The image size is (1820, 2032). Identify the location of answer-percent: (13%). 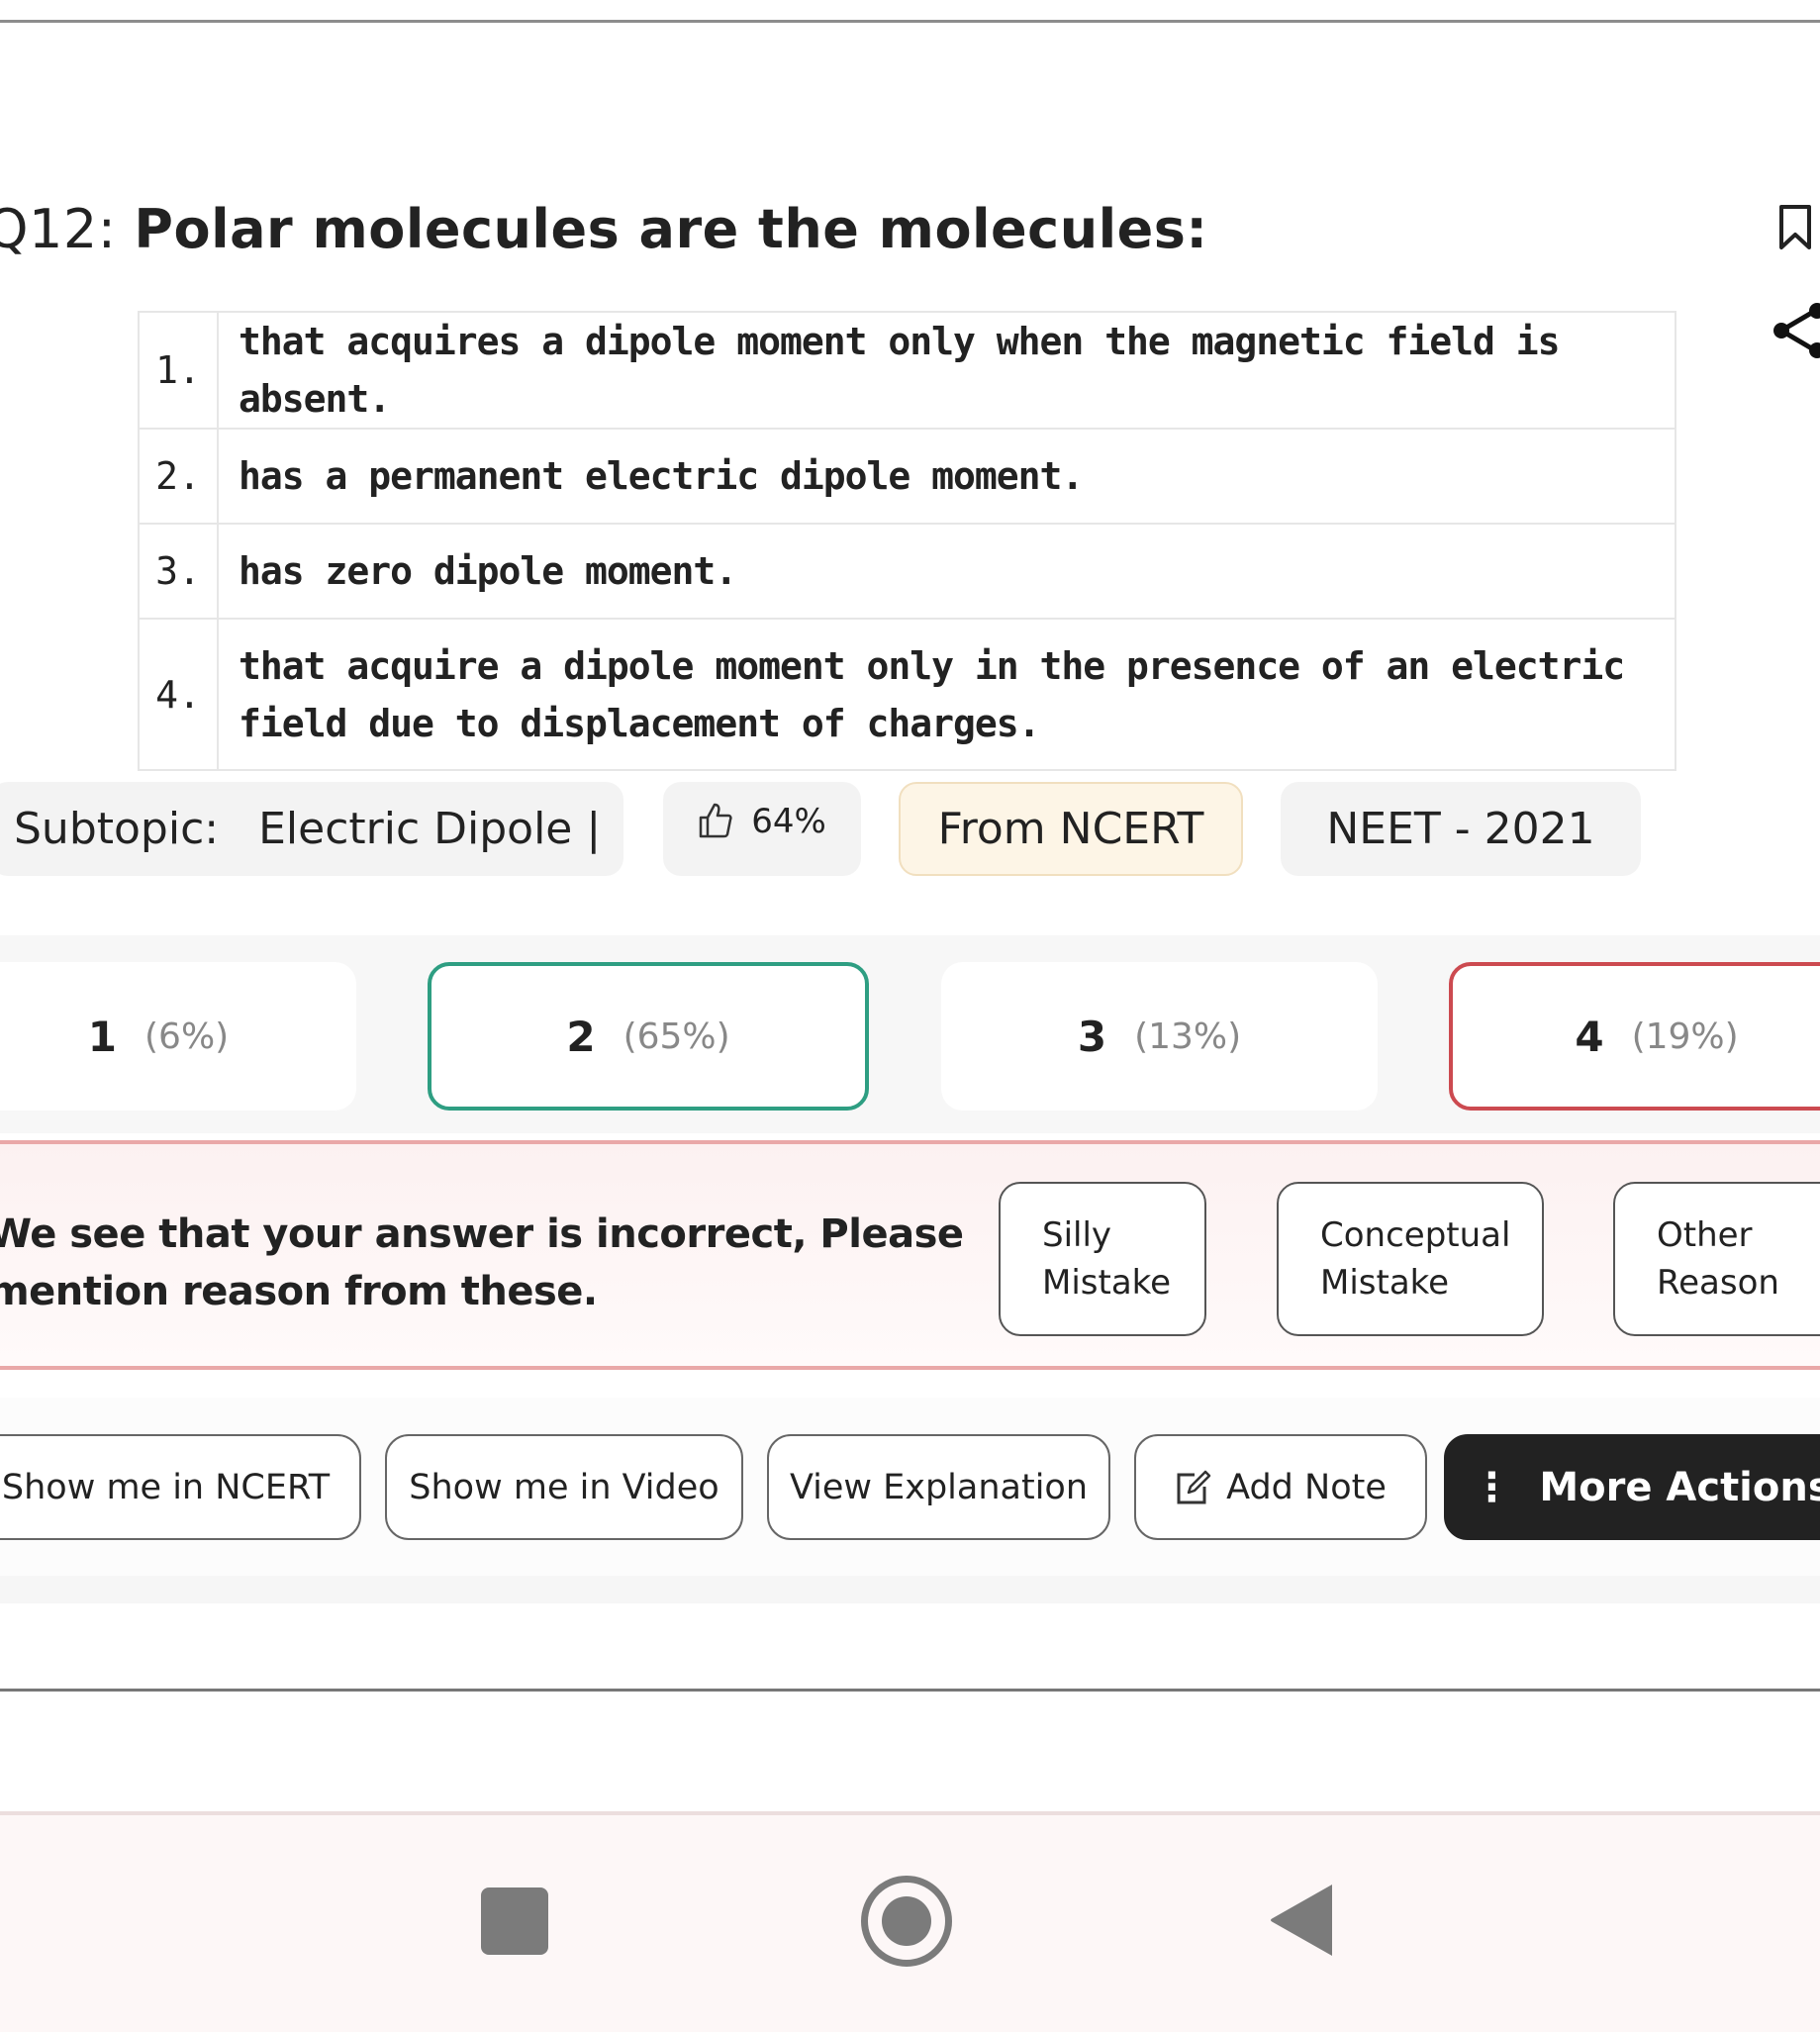
(1188, 1037).